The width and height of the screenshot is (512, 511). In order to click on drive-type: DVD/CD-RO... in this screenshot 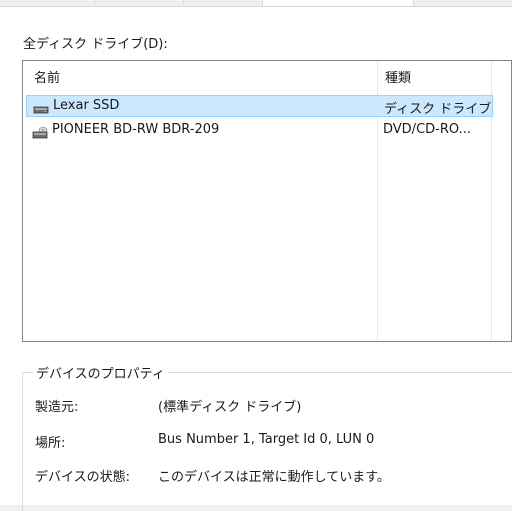, I will do `click(427, 129)`.